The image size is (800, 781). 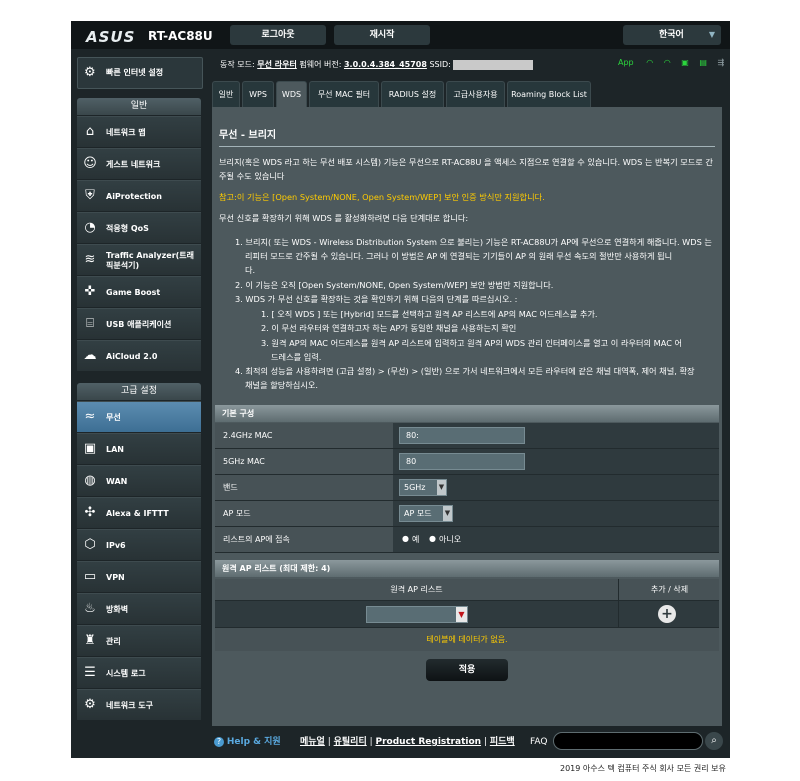 I want to click on usb-status-icon: ⇶, so click(x=720, y=62).